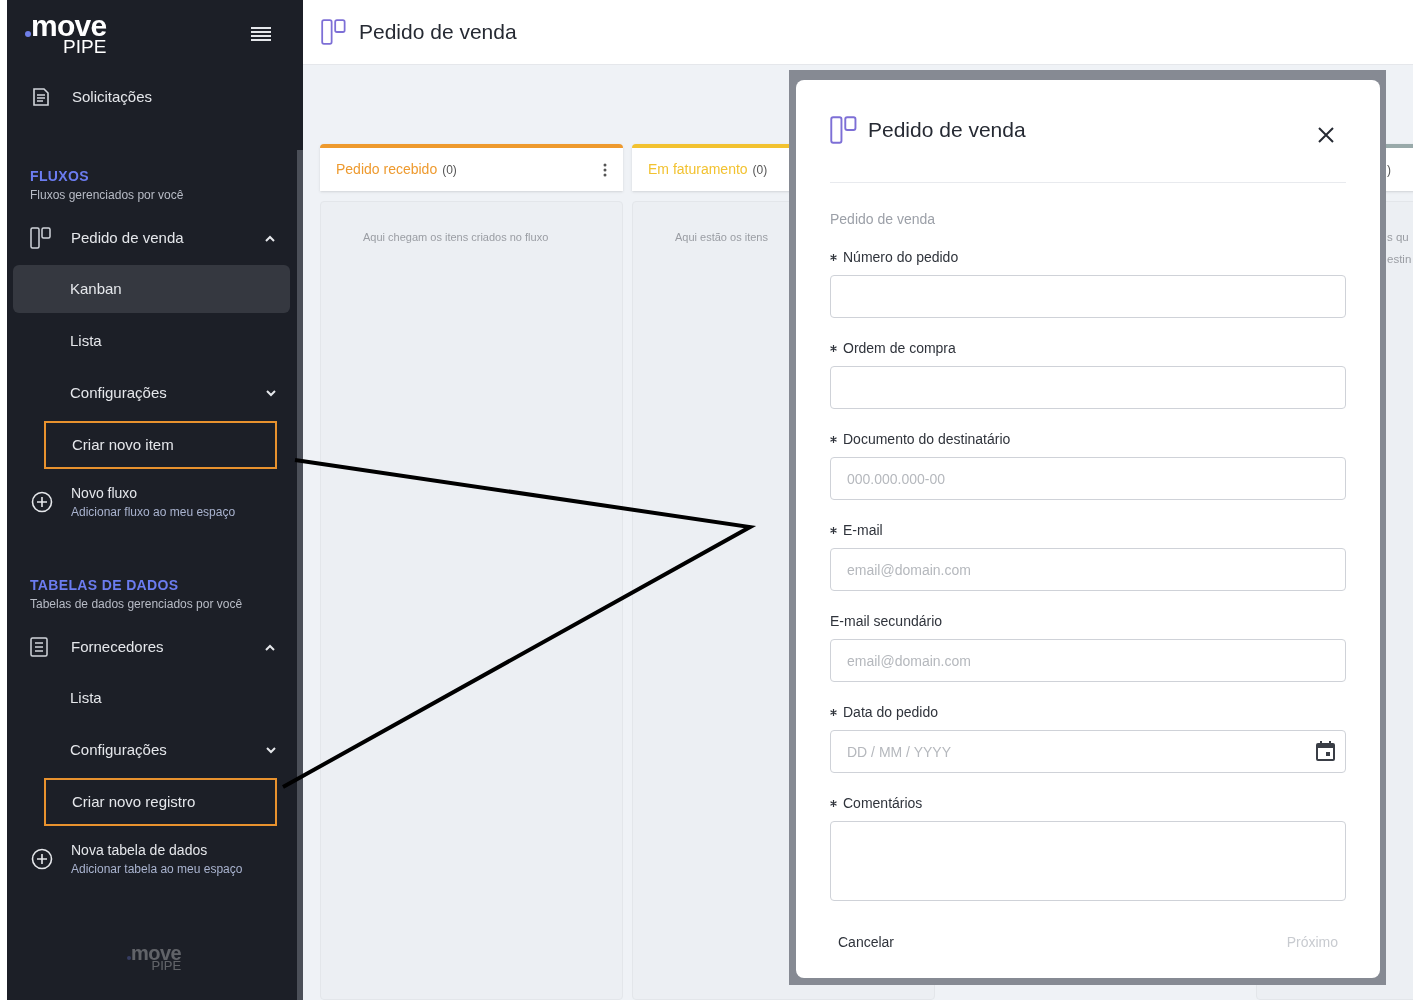 This screenshot has height=1000, width=1413. I want to click on table-icon, so click(39, 647).